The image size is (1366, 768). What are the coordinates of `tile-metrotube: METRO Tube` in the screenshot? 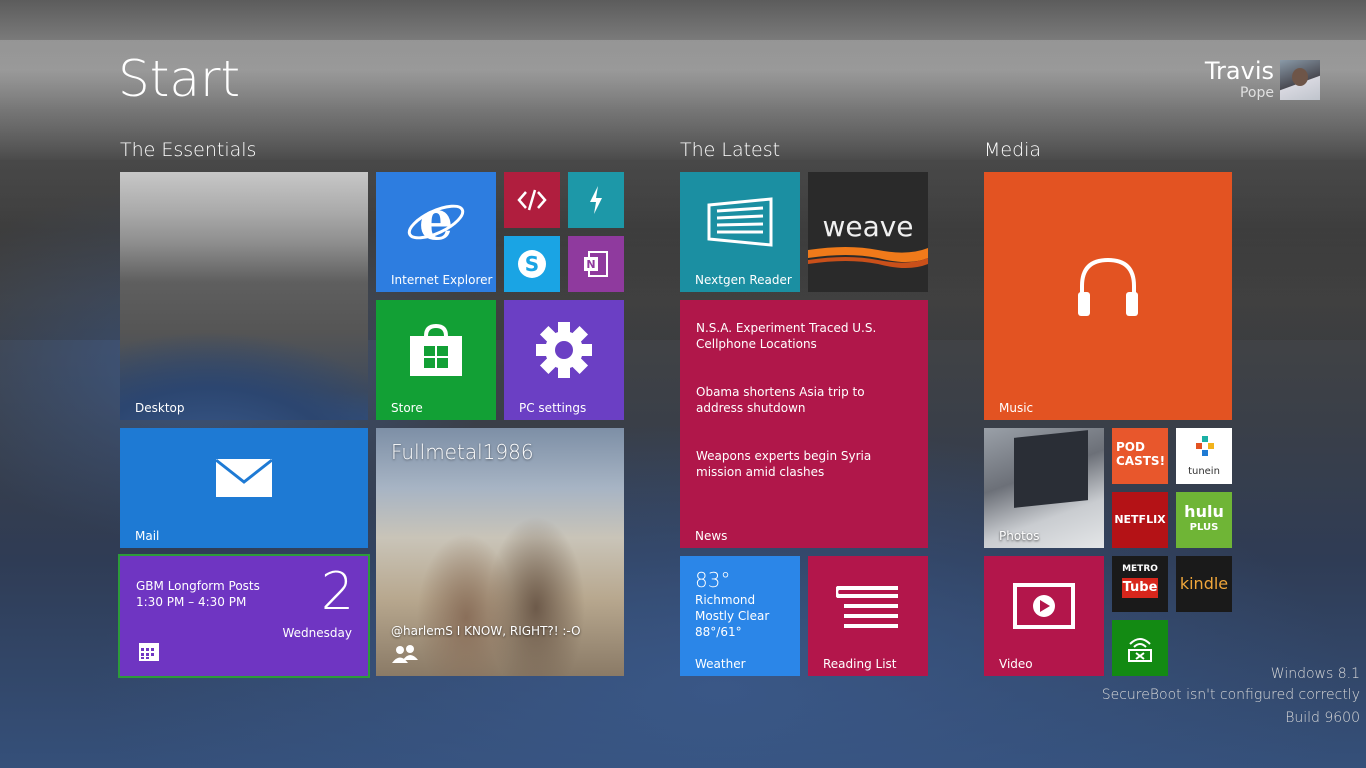 It's located at (1140, 584).